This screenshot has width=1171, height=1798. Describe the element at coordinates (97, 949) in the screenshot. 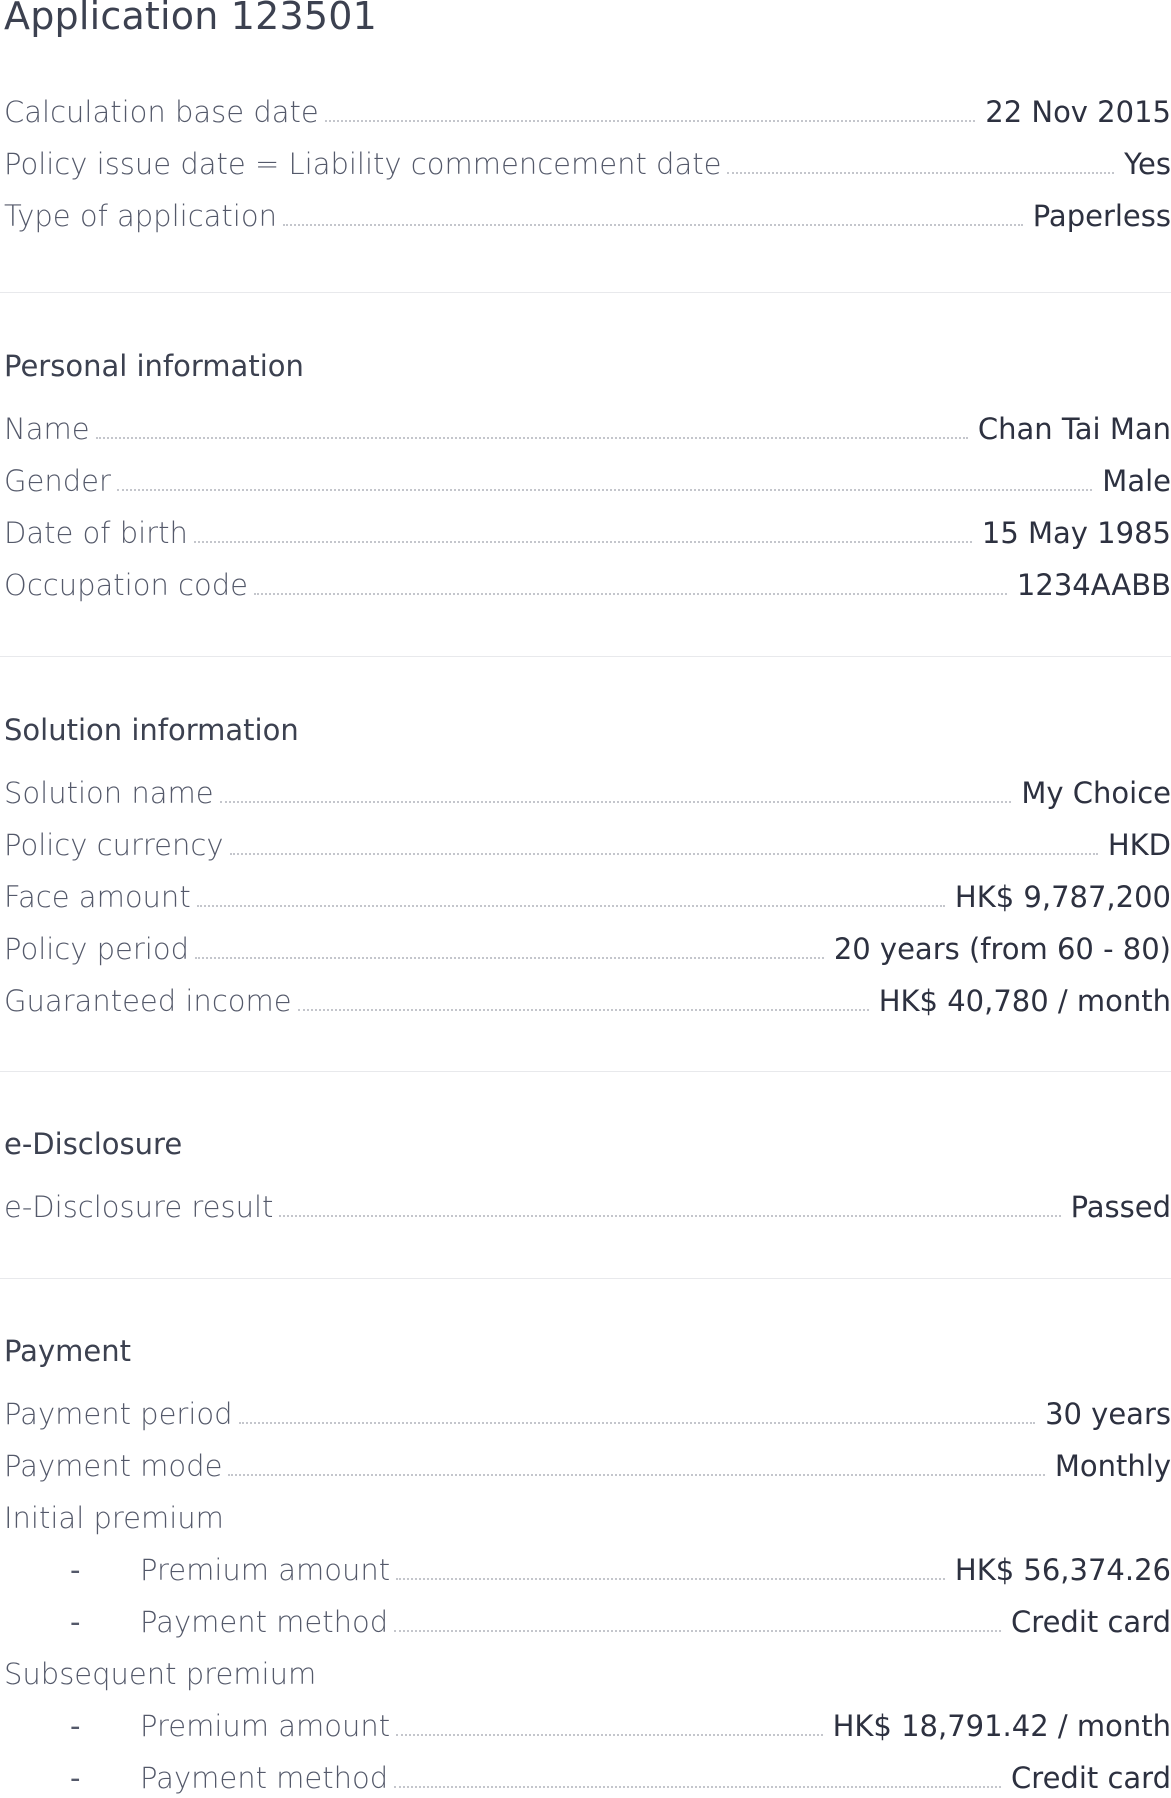

I see `row-label: Policy period` at that location.